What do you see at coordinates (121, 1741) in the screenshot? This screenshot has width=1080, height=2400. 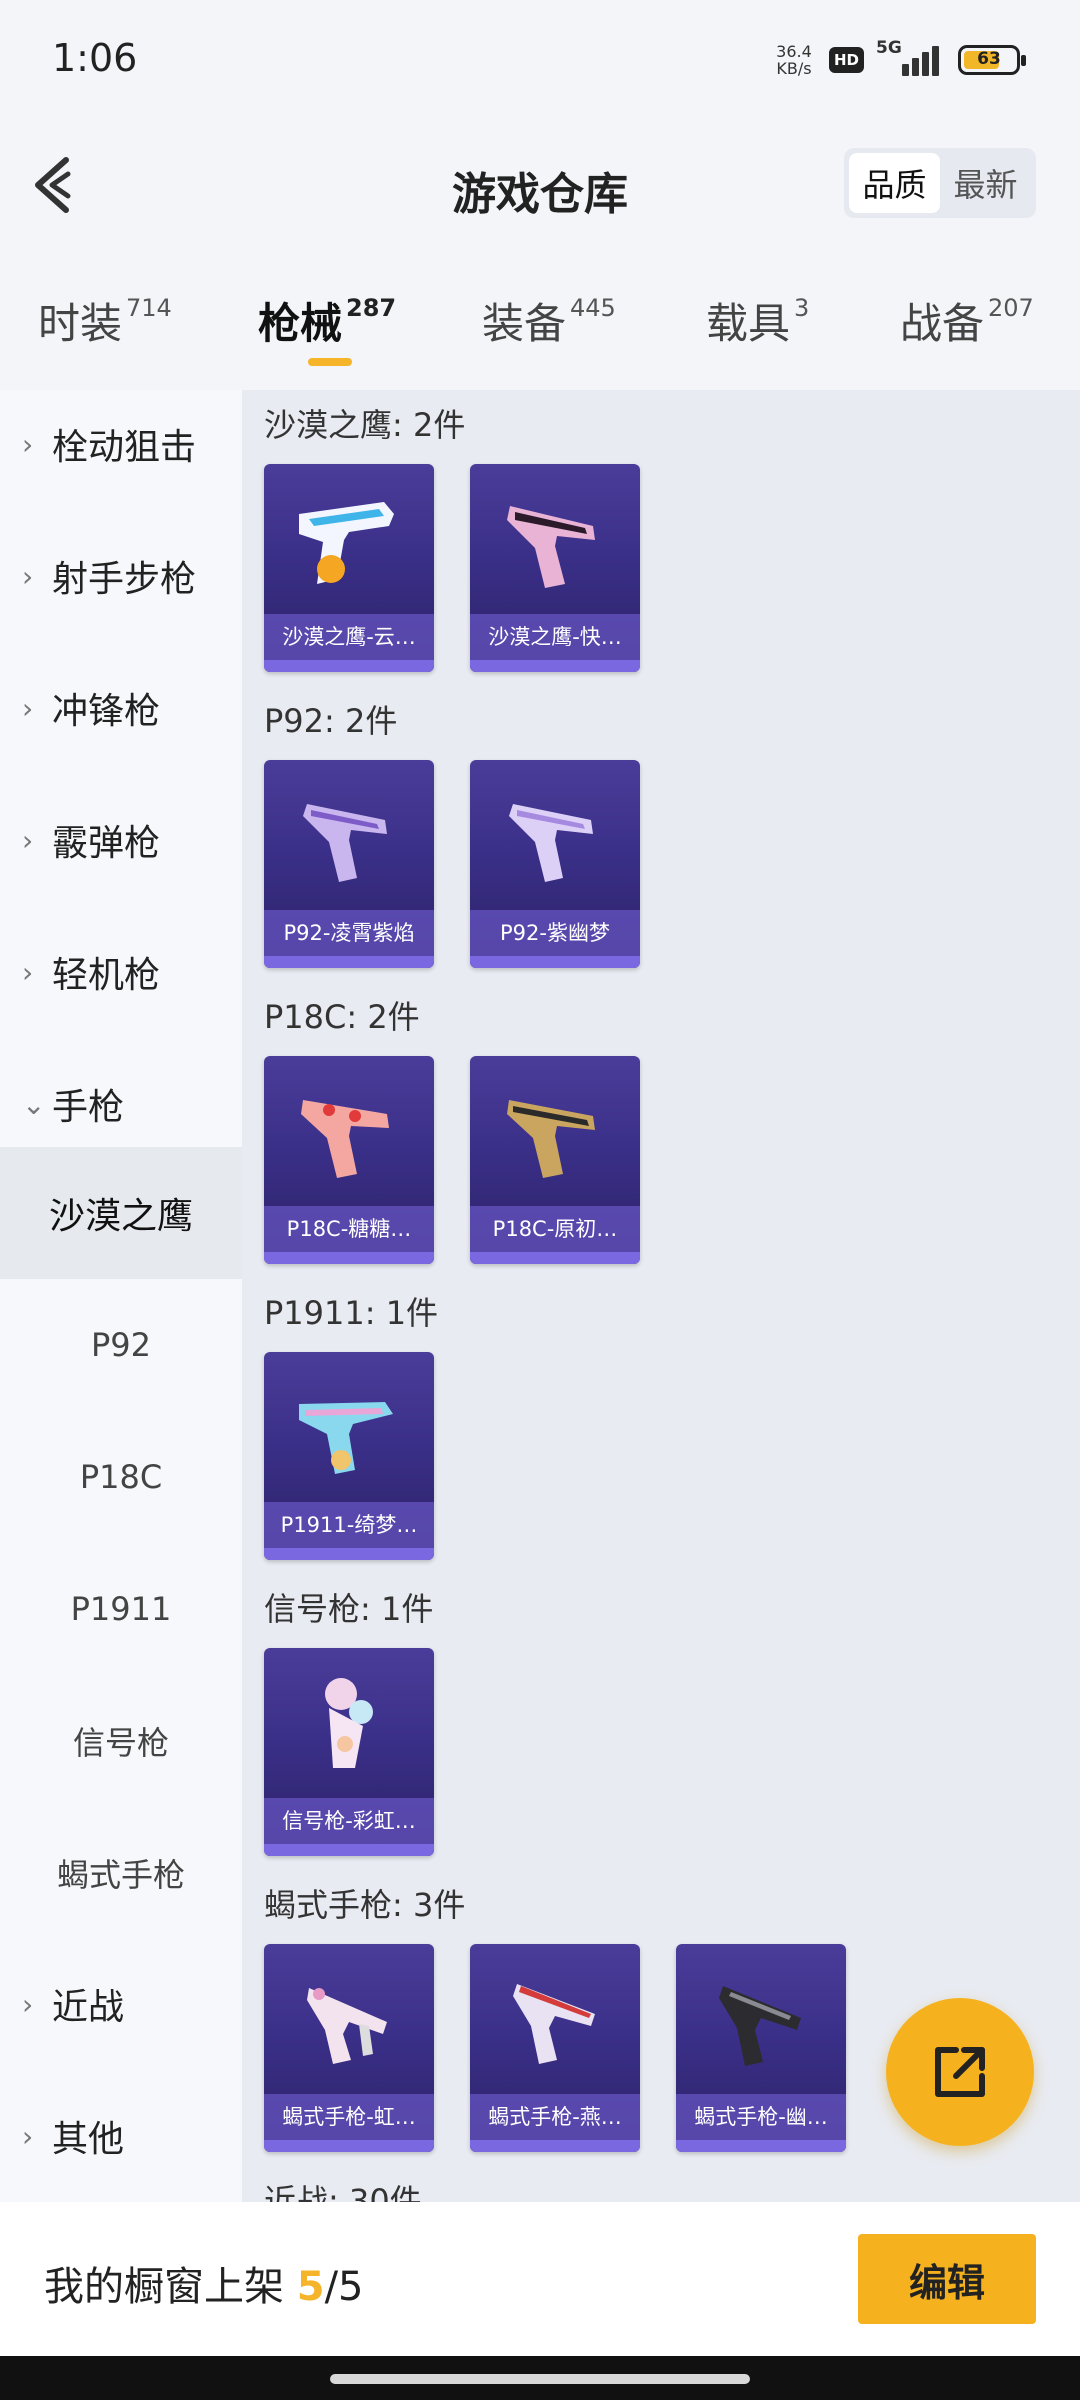 I see `sidebar-sub-flare-gun: 信号枪` at bounding box center [121, 1741].